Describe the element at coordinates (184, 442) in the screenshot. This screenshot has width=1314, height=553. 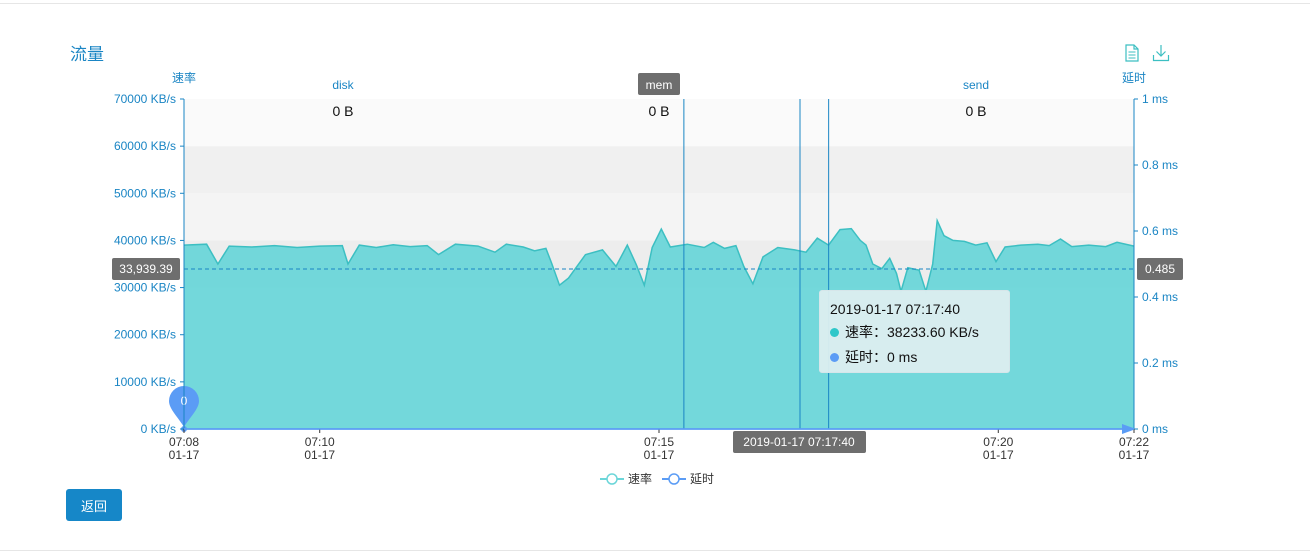
I see `x-tick-time: 07:08` at that location.